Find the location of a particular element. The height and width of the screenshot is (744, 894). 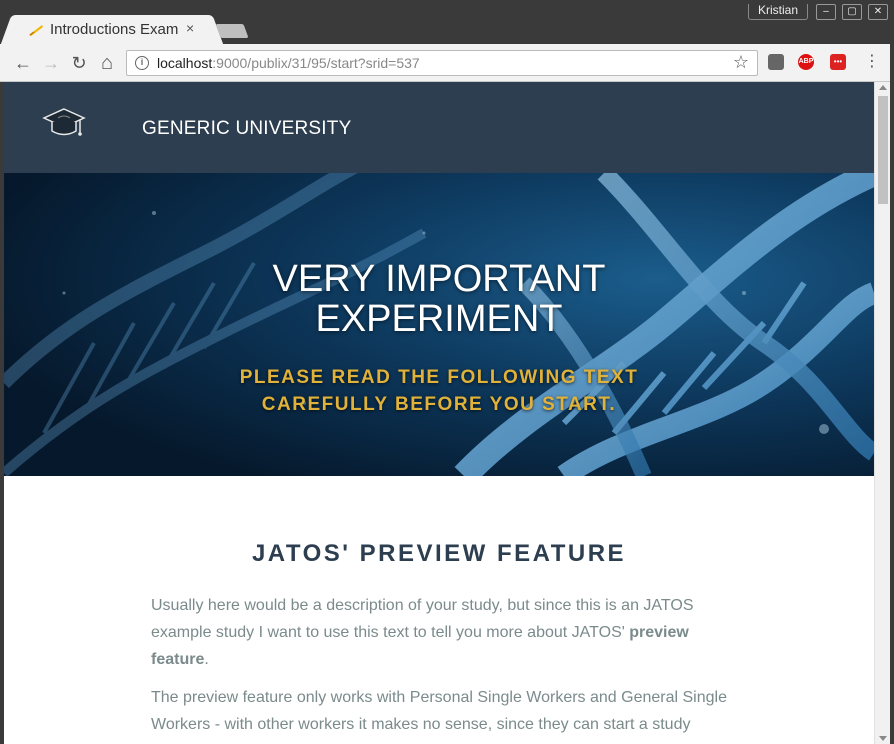

profile-button: Kristian is located at coordinates (778, 12).